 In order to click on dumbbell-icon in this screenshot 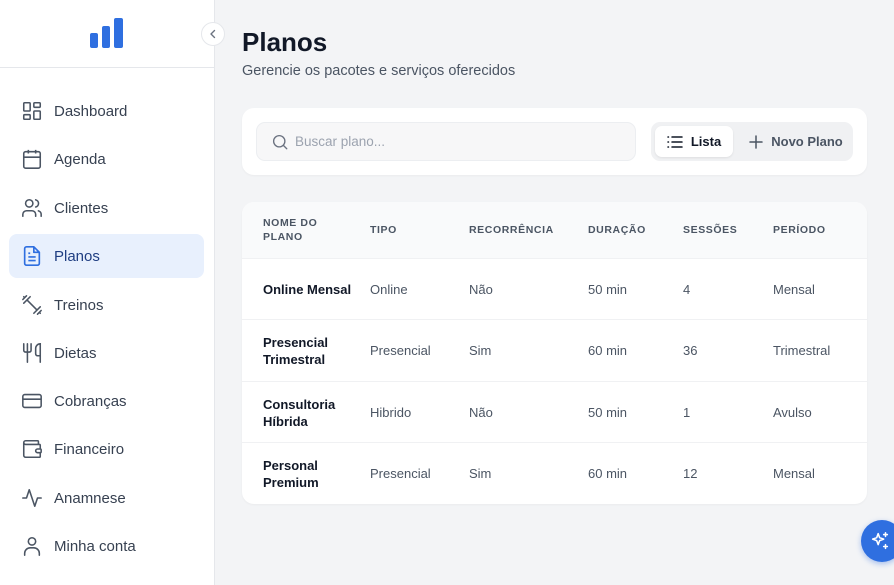, I will do `click(32, 305)`.